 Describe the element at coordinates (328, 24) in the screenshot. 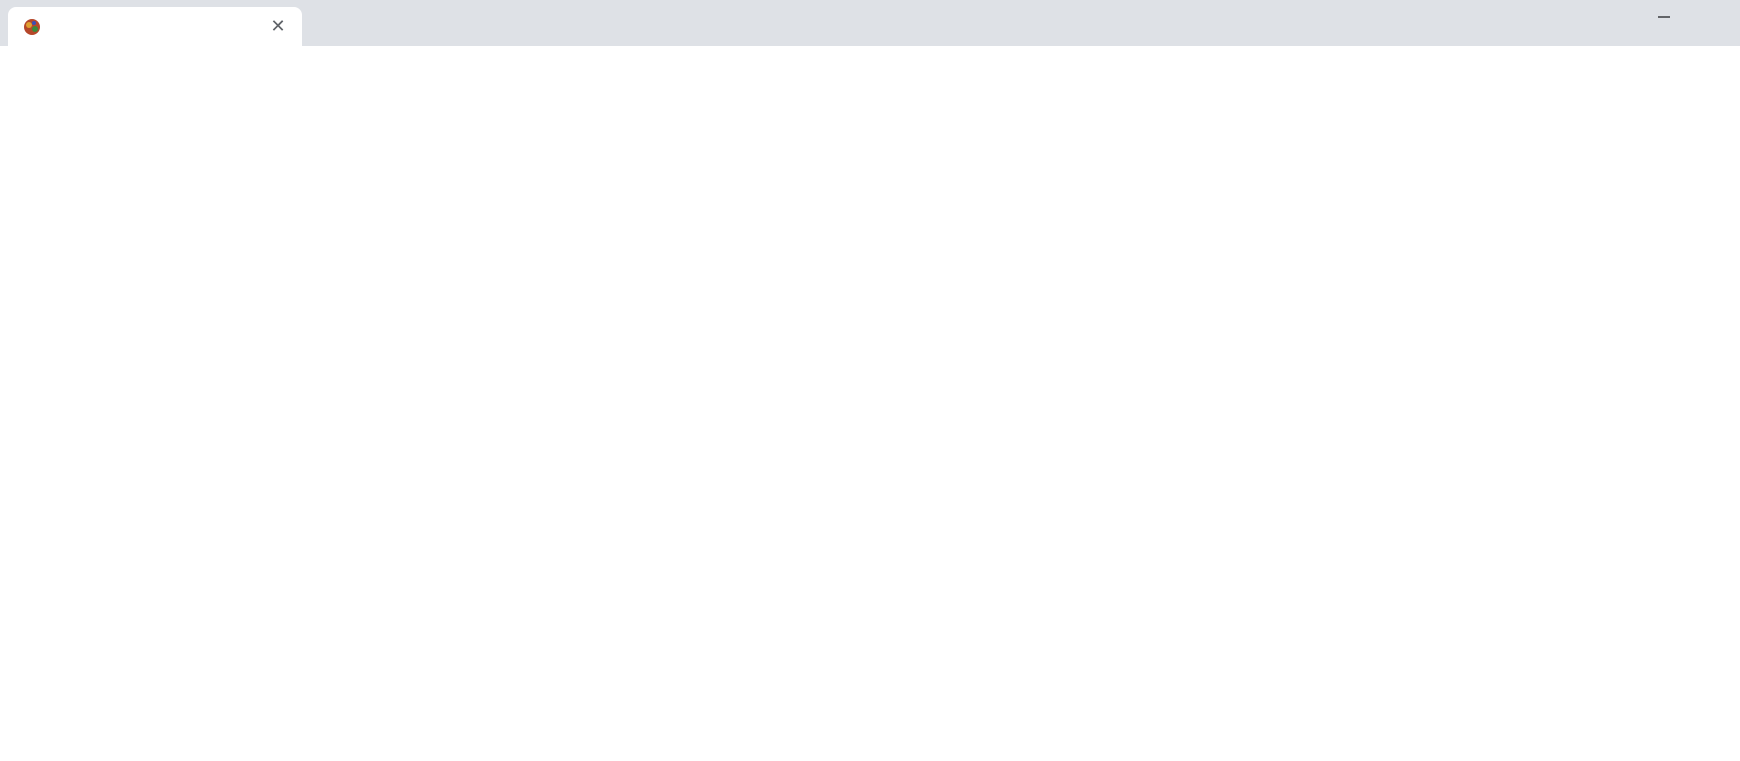

I see `new-tab-button` at that location.